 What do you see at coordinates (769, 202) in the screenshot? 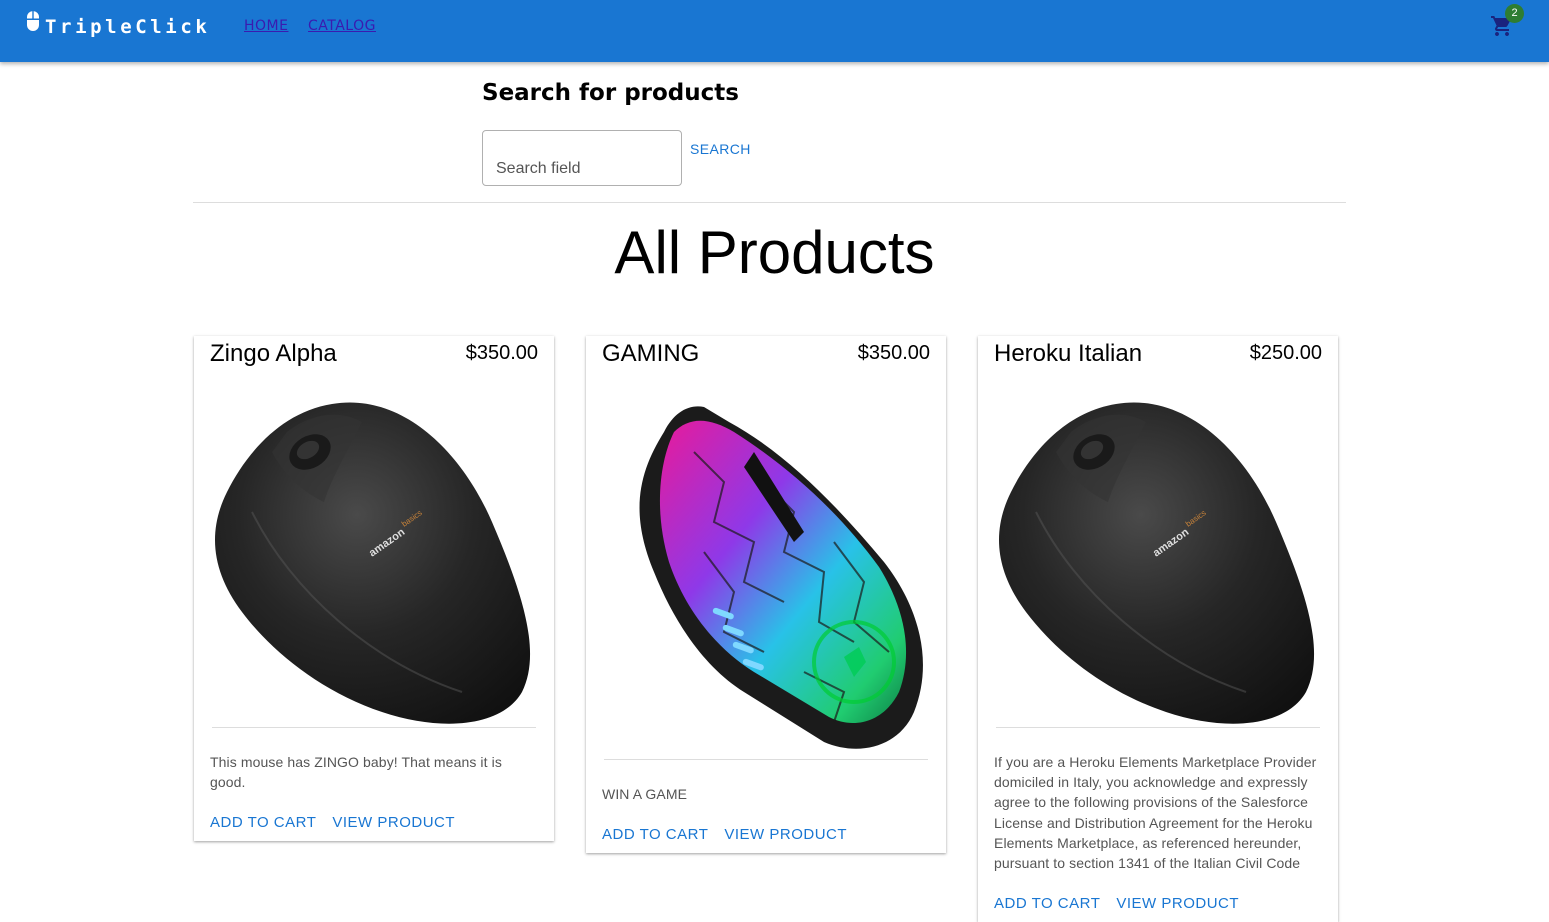
I see `divider` at bounding box center [769, 202].